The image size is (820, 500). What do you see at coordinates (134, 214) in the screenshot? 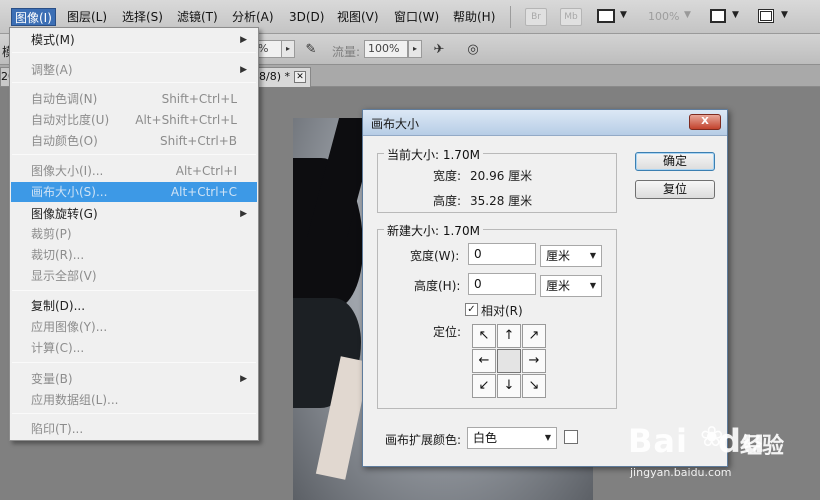
I see `menu-item-image-rotation: 图像旋转(G) ▶` at bounding box center [134, 214].